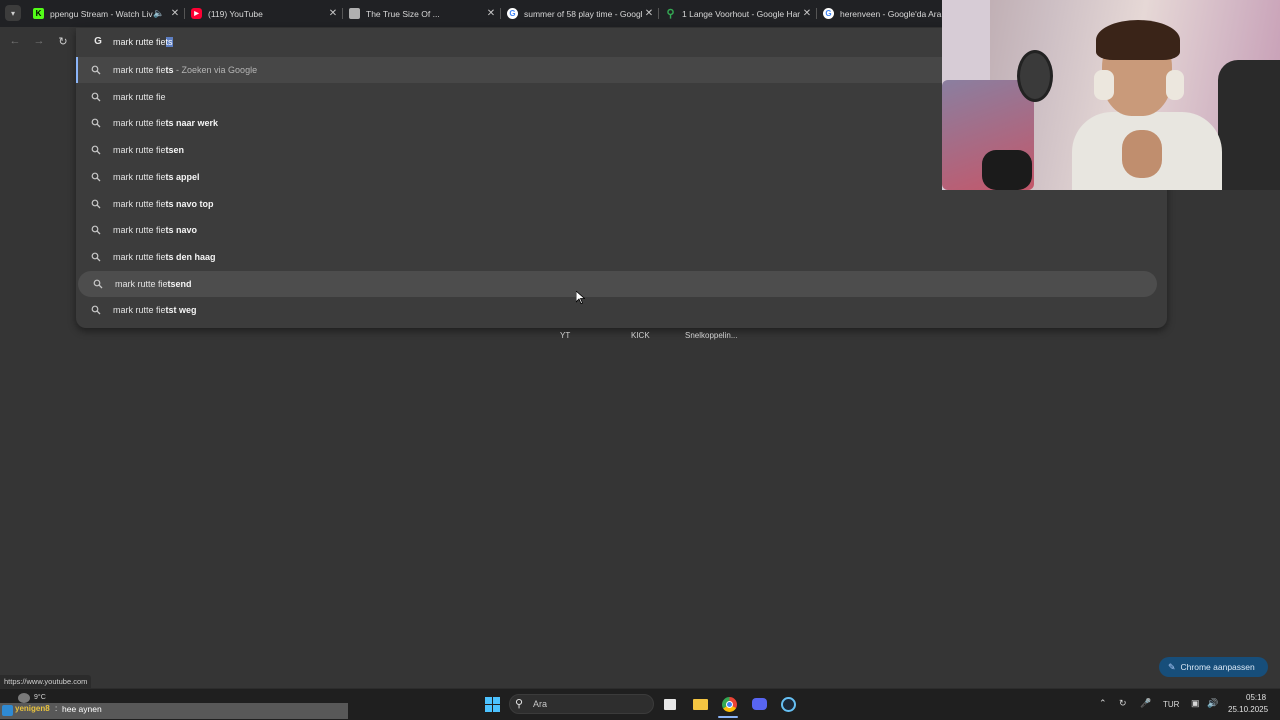 The width and height of the screenshot is (1280, 720). What do you see at coordinates (729, 704) in the screenshot?
I see `chrome-icon` at bounding box center [729, 704].